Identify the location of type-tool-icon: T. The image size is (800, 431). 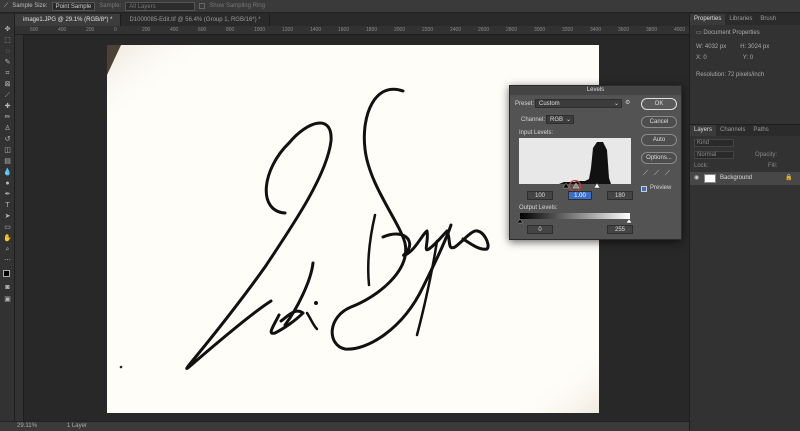
(7, 206).